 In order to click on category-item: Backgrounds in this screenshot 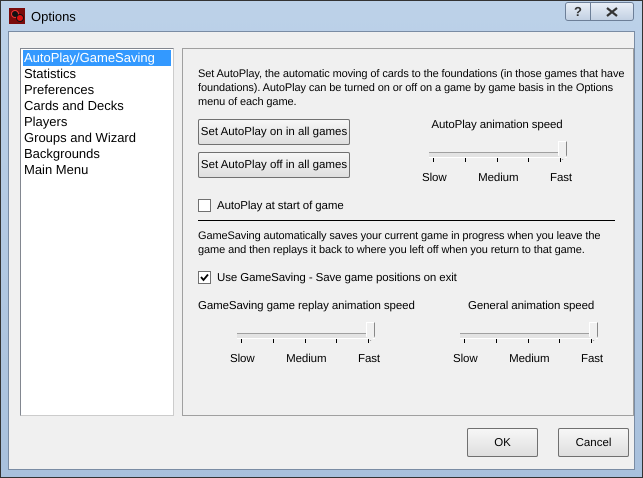, I will do `click(97, 154)`.